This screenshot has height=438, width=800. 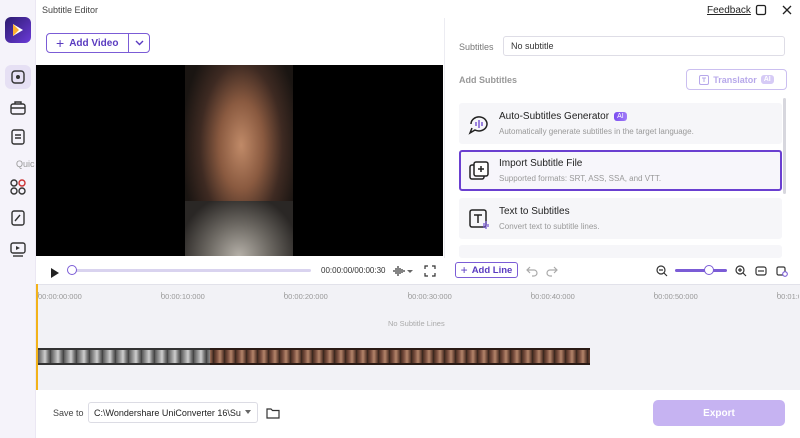 I want to click on playback-knob, so click(x=72, y=270).